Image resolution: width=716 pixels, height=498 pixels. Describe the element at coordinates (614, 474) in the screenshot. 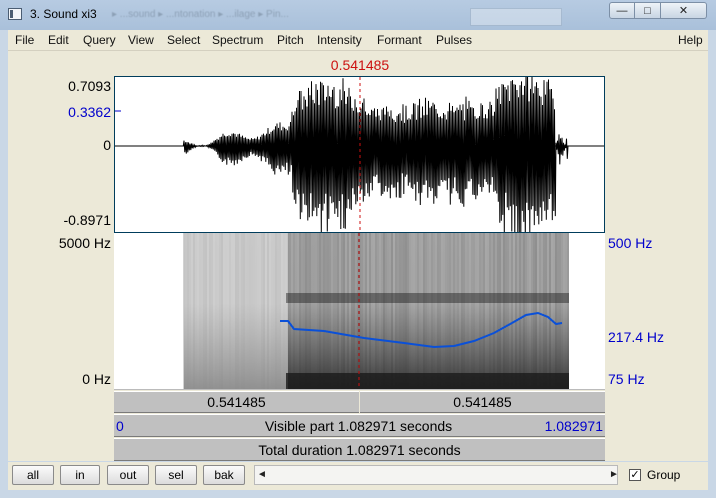

I see `scroll-right-icon: ►` at that location.